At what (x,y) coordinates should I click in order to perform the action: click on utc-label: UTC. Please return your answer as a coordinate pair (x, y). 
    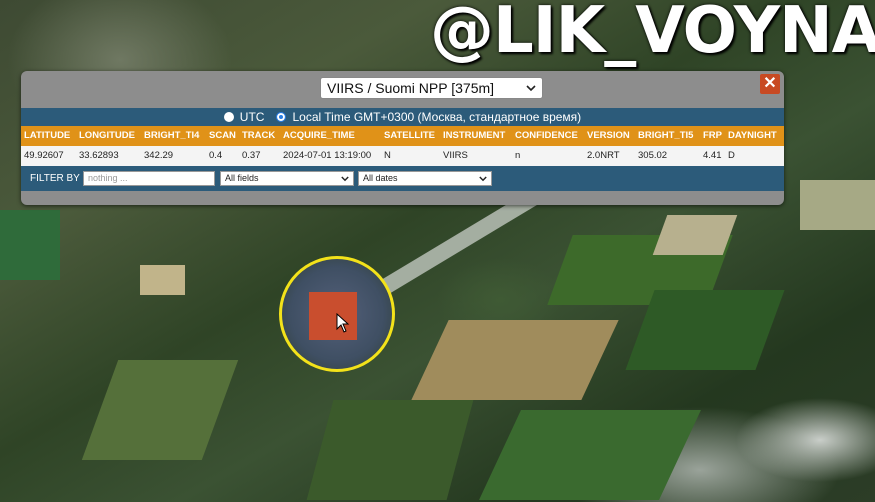
    Looking at the image, I should click on (252, 117).